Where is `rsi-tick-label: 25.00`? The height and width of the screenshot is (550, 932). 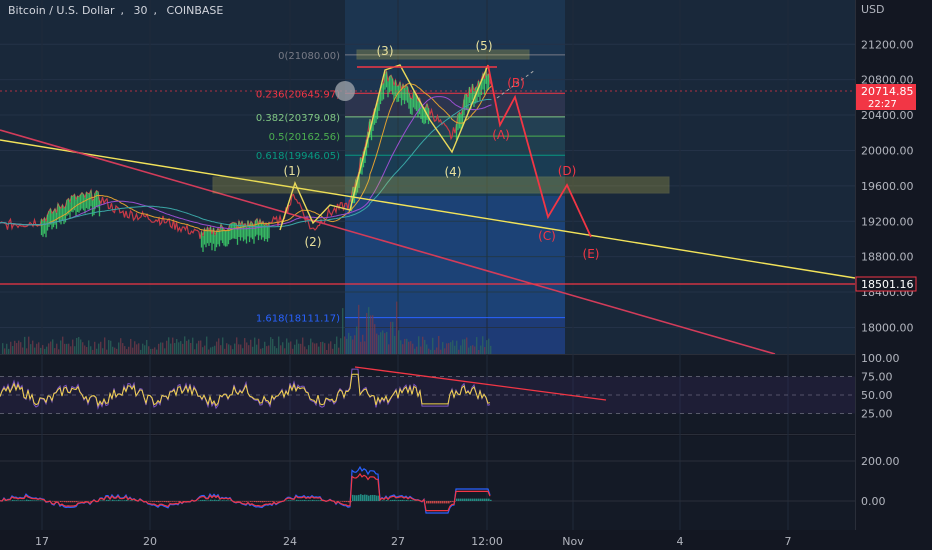 rsi-tick-label: 25.00 is located at coordinates (877, 414).